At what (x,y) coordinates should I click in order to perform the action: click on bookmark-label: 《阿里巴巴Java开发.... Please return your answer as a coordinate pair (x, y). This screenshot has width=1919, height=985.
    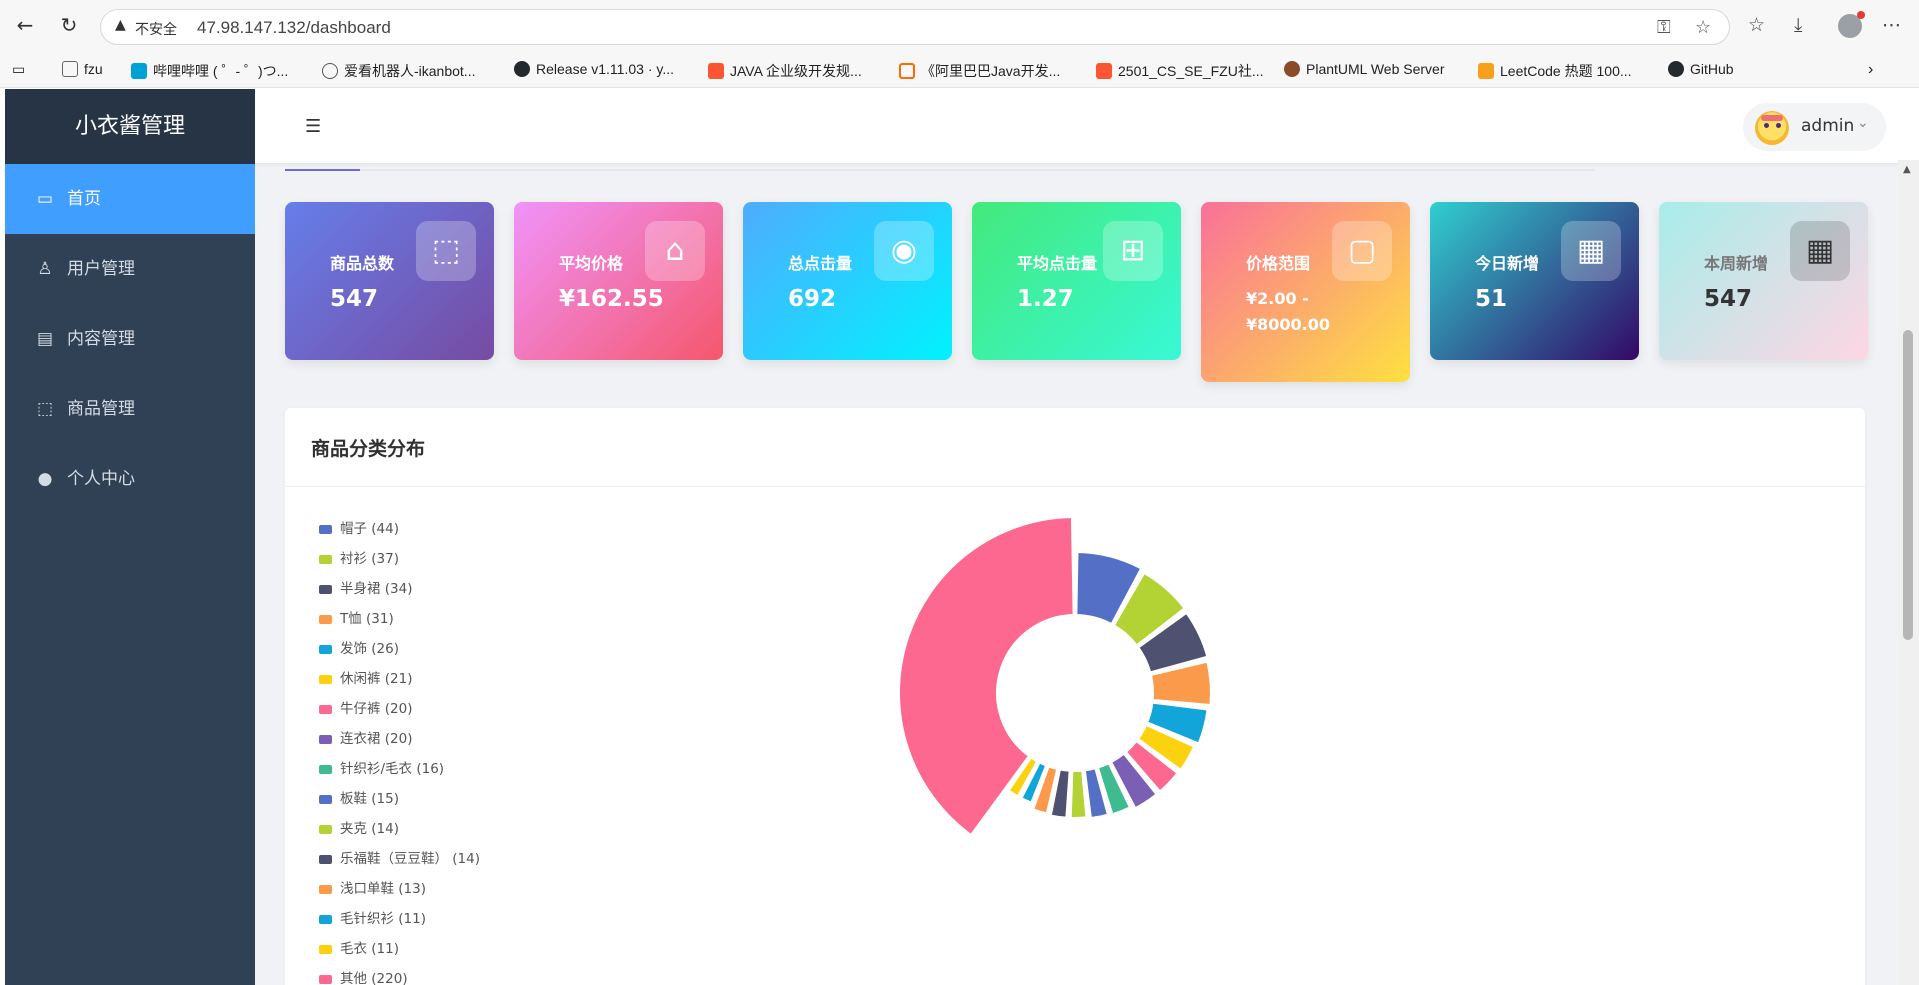
    Looking at the image, I should click on (991, 71).